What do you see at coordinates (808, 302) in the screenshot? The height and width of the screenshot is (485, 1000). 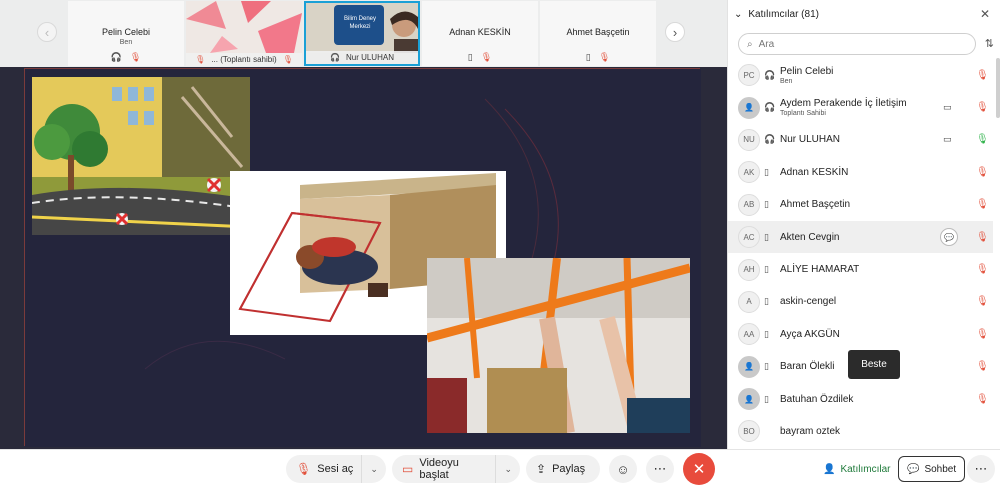 I see `participant-name: askin-cengel` at bounding box center [808, 302].